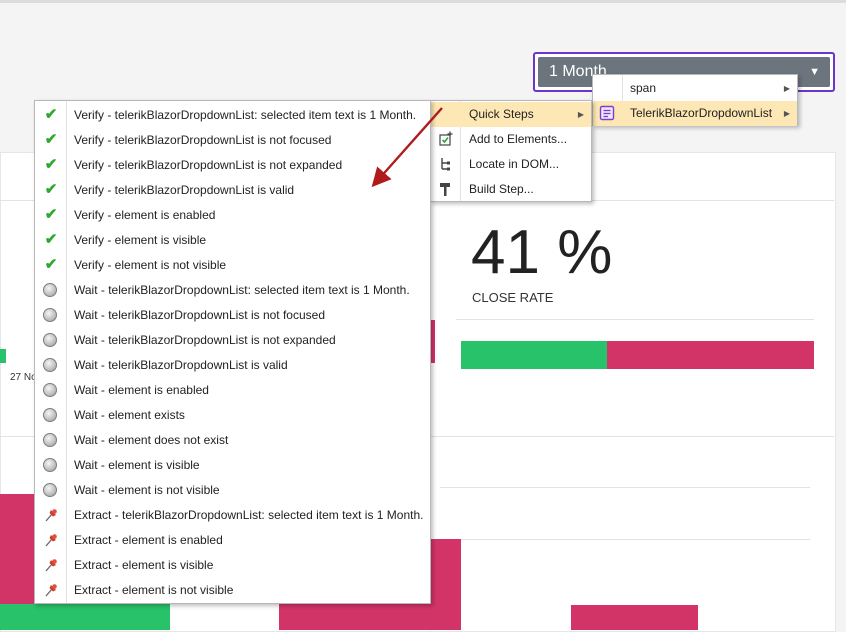 The image size is (846, 632). Describe the element at coordinates (232, 240) in the screenshot. I see `quick-step-item: ✔ Verify - element is visible` at that location.